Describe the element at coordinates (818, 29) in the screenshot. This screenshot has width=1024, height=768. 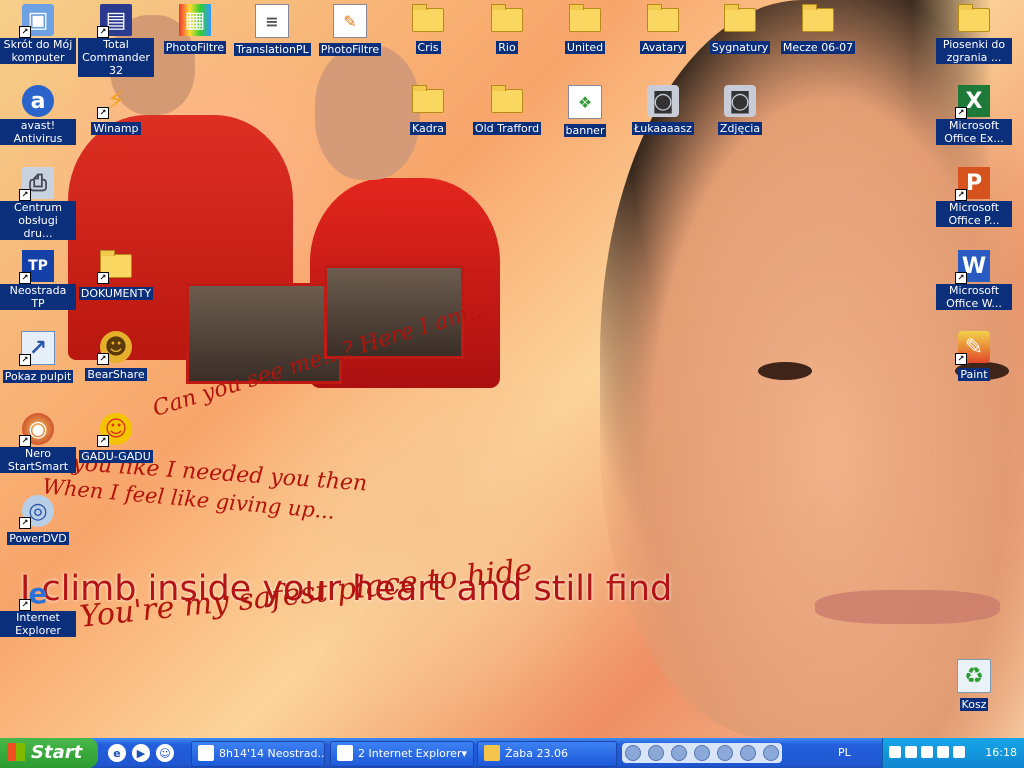
I see `desktop-icon-folder-mecze: Mecze 06-07` at that location.